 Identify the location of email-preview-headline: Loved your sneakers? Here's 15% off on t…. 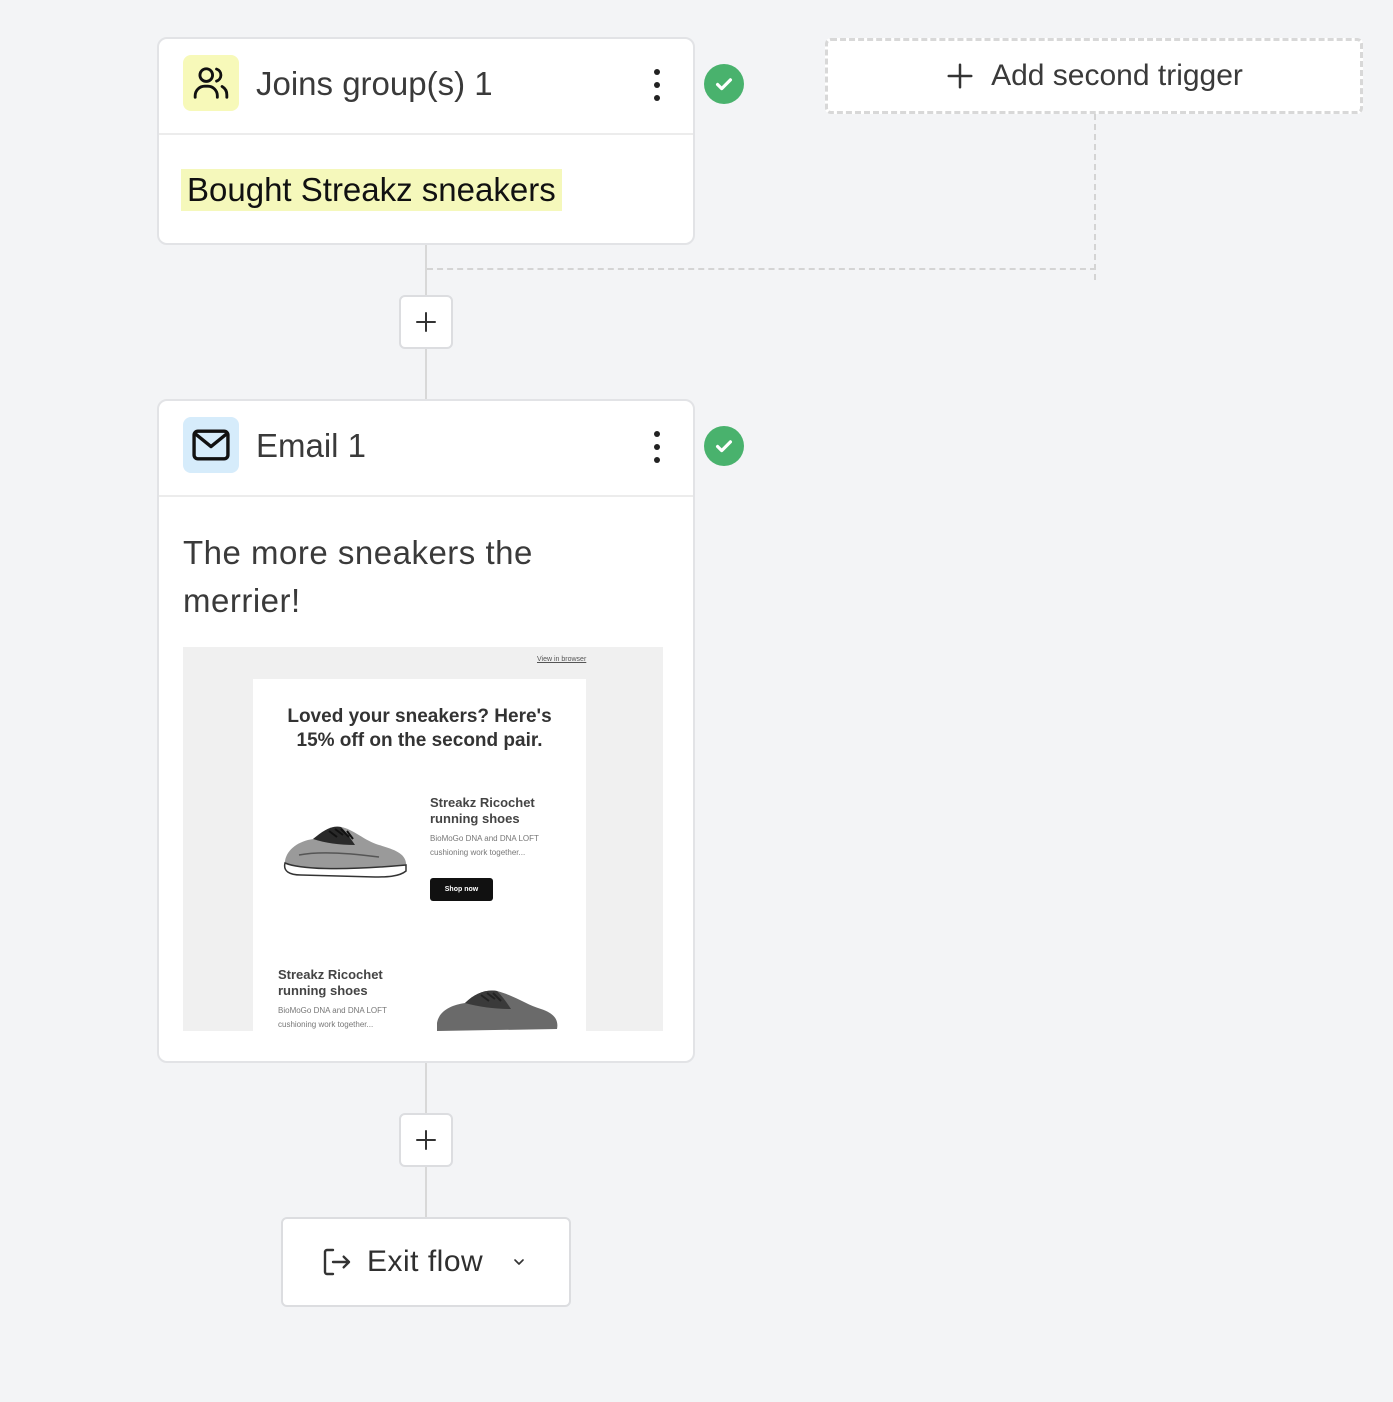
(419, 728).